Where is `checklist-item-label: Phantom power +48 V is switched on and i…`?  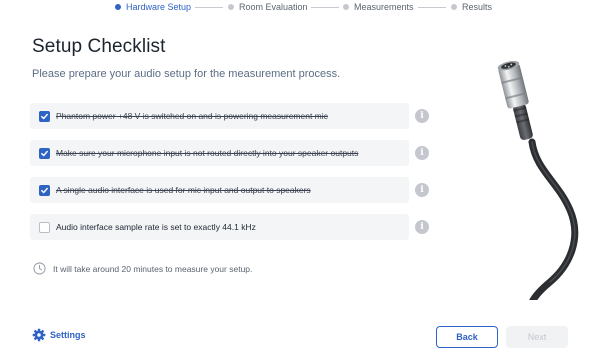 checklist-item-label: Phantom power +48 V is switched on and i… is located at coordinates (192, 116).